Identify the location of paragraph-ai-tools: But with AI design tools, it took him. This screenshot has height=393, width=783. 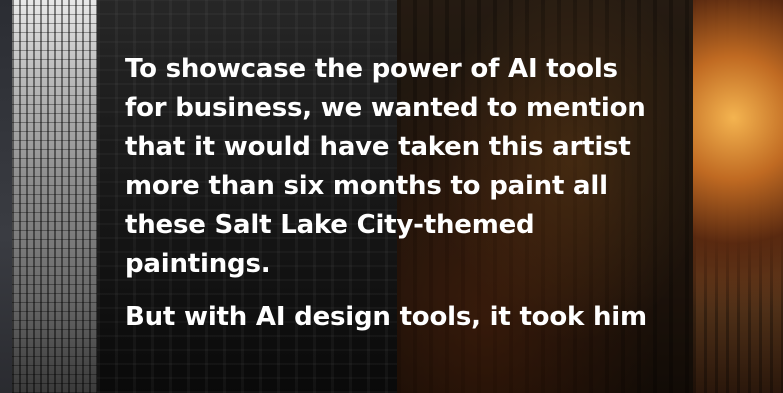
(386, 317).